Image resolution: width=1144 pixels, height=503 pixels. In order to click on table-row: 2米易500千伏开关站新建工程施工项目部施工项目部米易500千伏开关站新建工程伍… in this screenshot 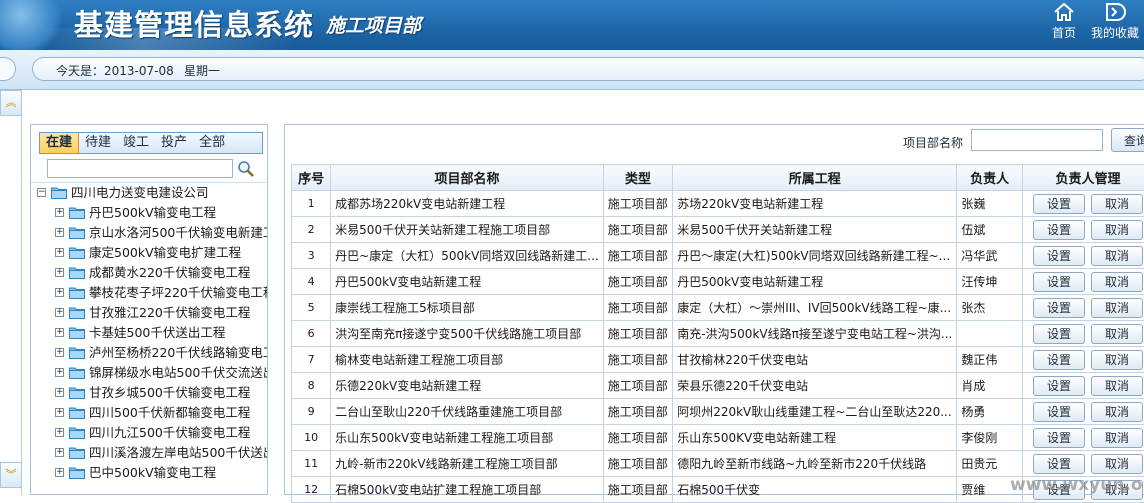, I will do `click(718, 230)`.